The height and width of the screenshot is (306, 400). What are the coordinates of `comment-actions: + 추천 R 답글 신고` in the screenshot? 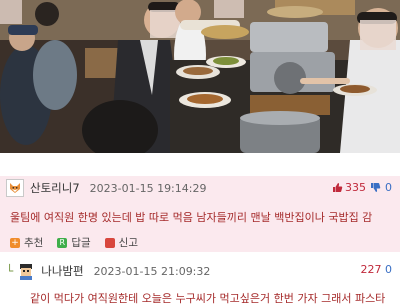 It's located at (81, 242).